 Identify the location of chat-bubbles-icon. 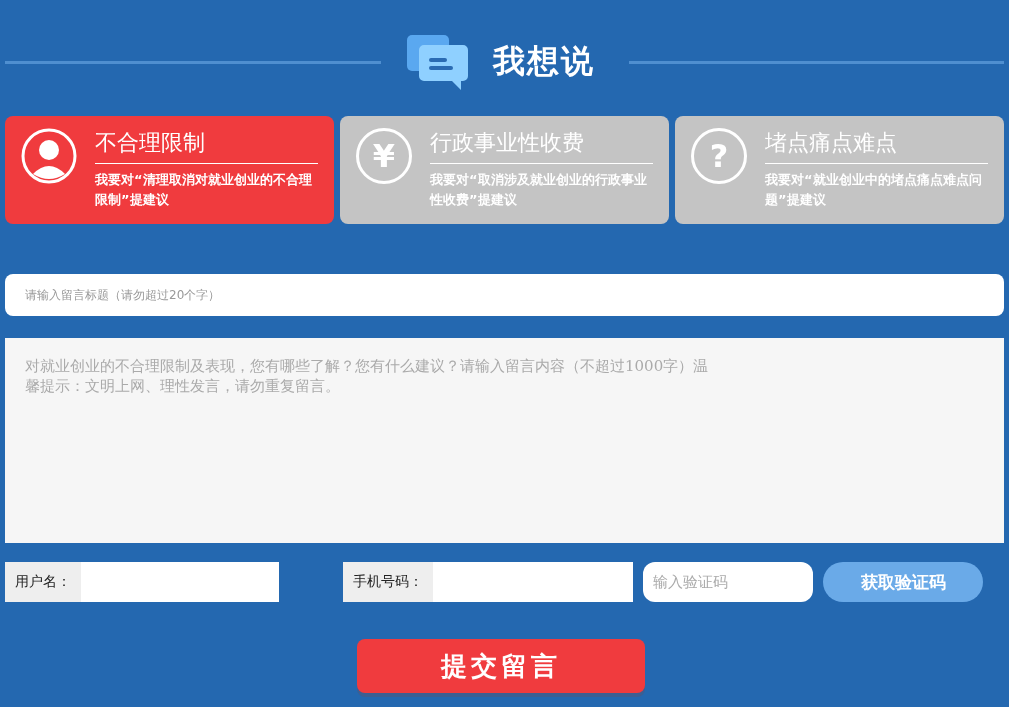
(436, 62).